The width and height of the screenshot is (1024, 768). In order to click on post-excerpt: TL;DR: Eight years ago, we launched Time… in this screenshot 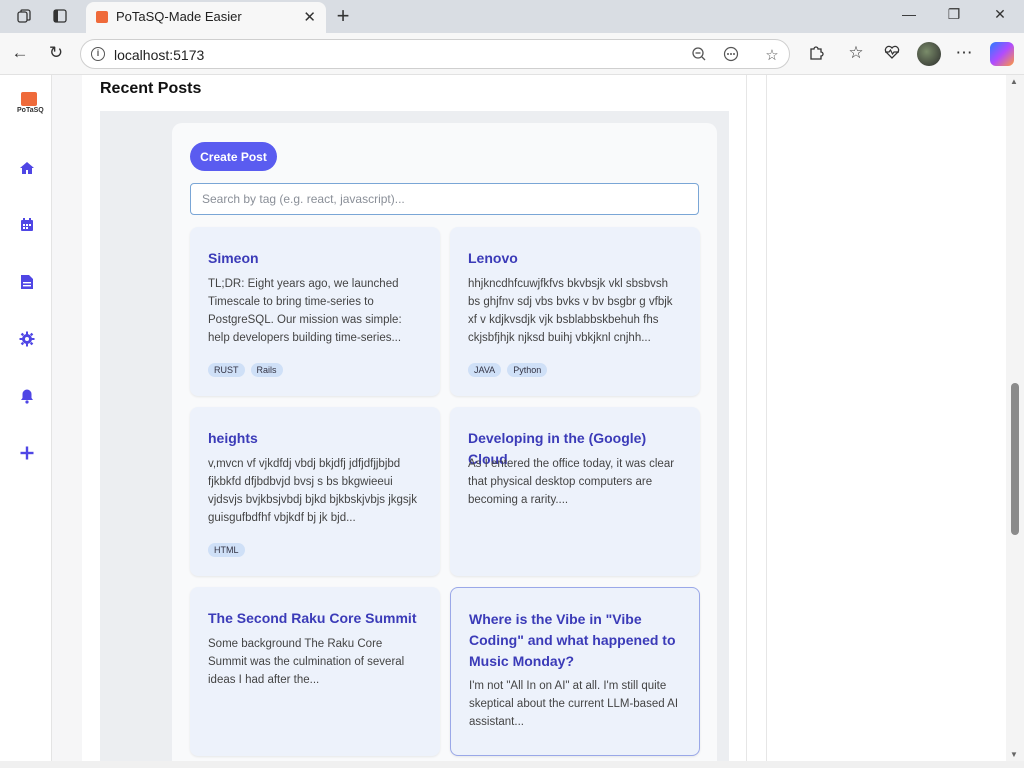, I will do `click(305, 311)`.